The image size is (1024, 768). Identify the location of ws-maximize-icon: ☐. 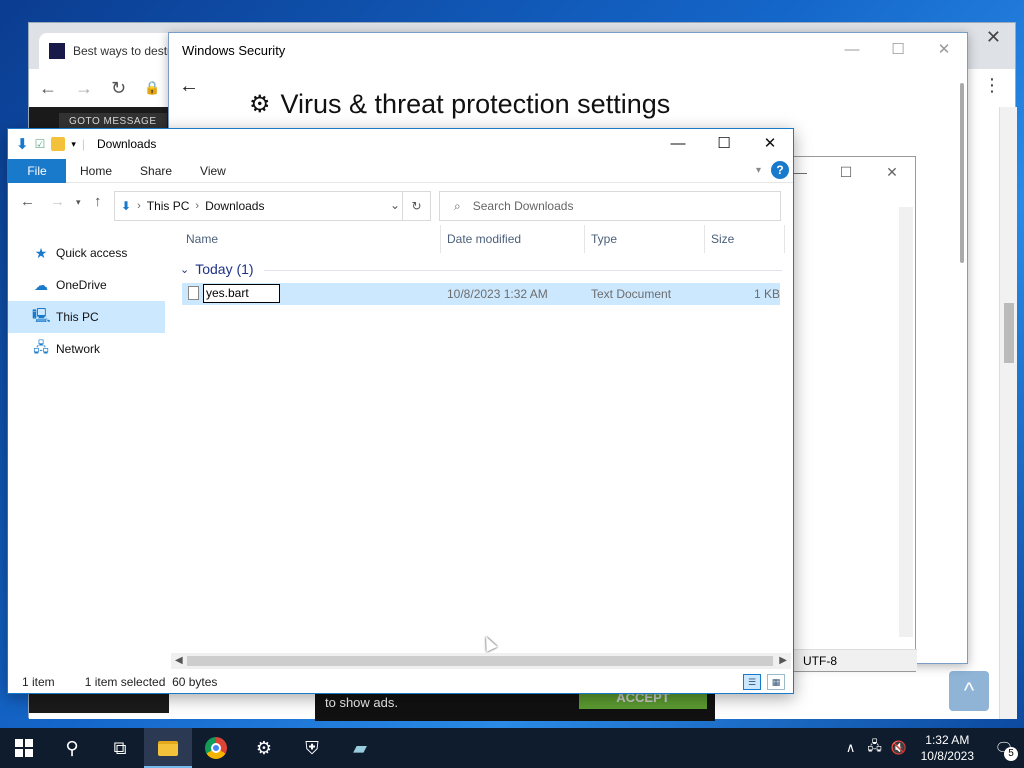
(898, 50).